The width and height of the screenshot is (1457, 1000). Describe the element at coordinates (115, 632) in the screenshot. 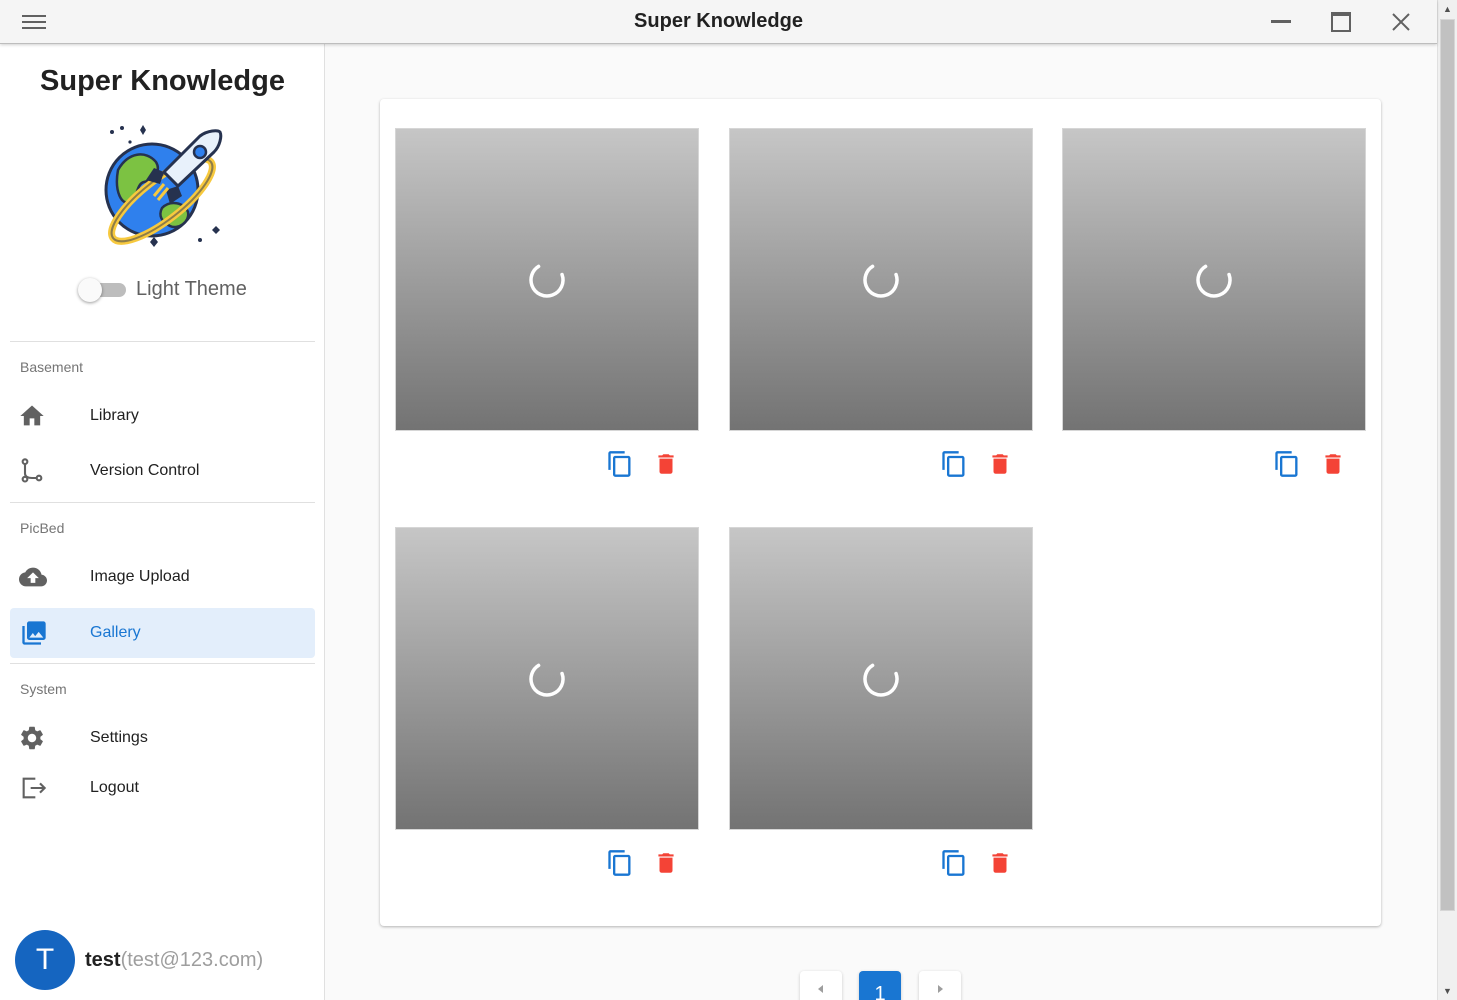

I see `sidebar-item-label: Gallery` at that location.